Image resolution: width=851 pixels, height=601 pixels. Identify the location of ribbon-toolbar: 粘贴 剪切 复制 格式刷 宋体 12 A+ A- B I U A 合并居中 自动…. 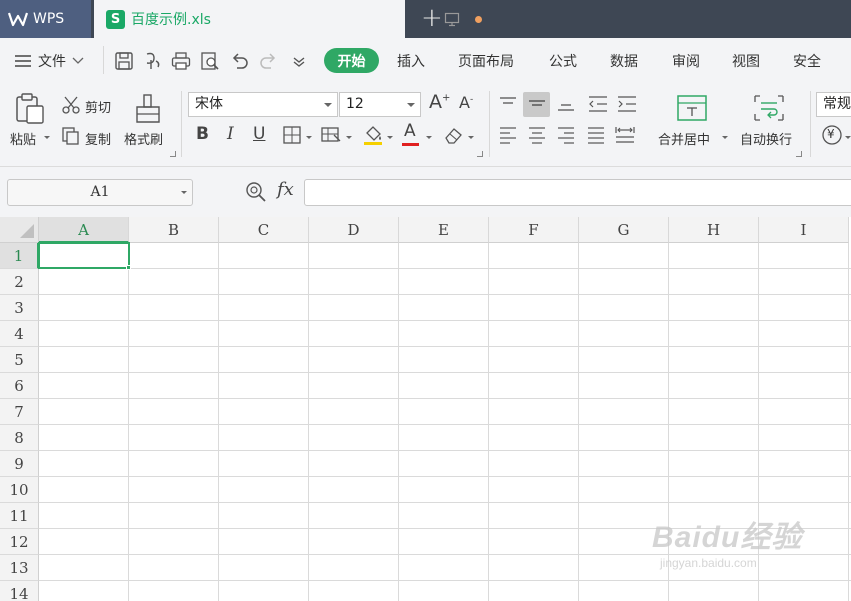
(425, 125).